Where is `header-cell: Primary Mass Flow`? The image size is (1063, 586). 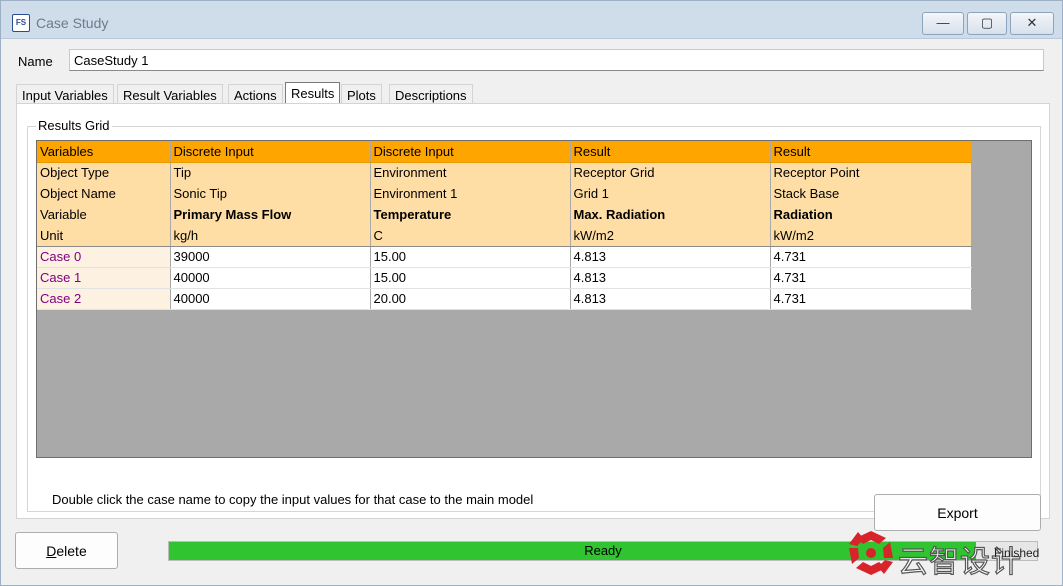 header-cell: Primary Mass Flow is located at coordinates (270, 214).